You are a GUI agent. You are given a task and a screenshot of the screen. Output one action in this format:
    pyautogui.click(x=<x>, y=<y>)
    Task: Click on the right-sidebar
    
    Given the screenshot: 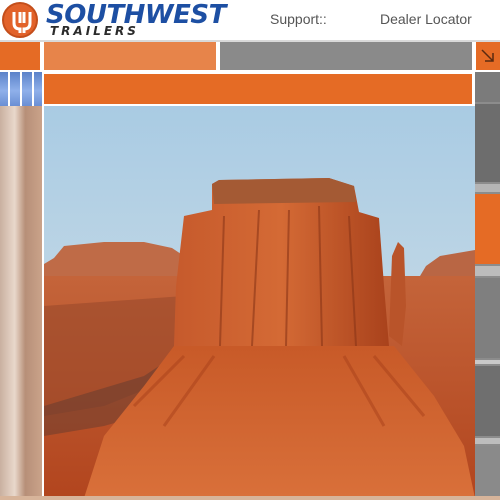 What is the action you would take?
    pyautogui.click(x=487, y=286)
    